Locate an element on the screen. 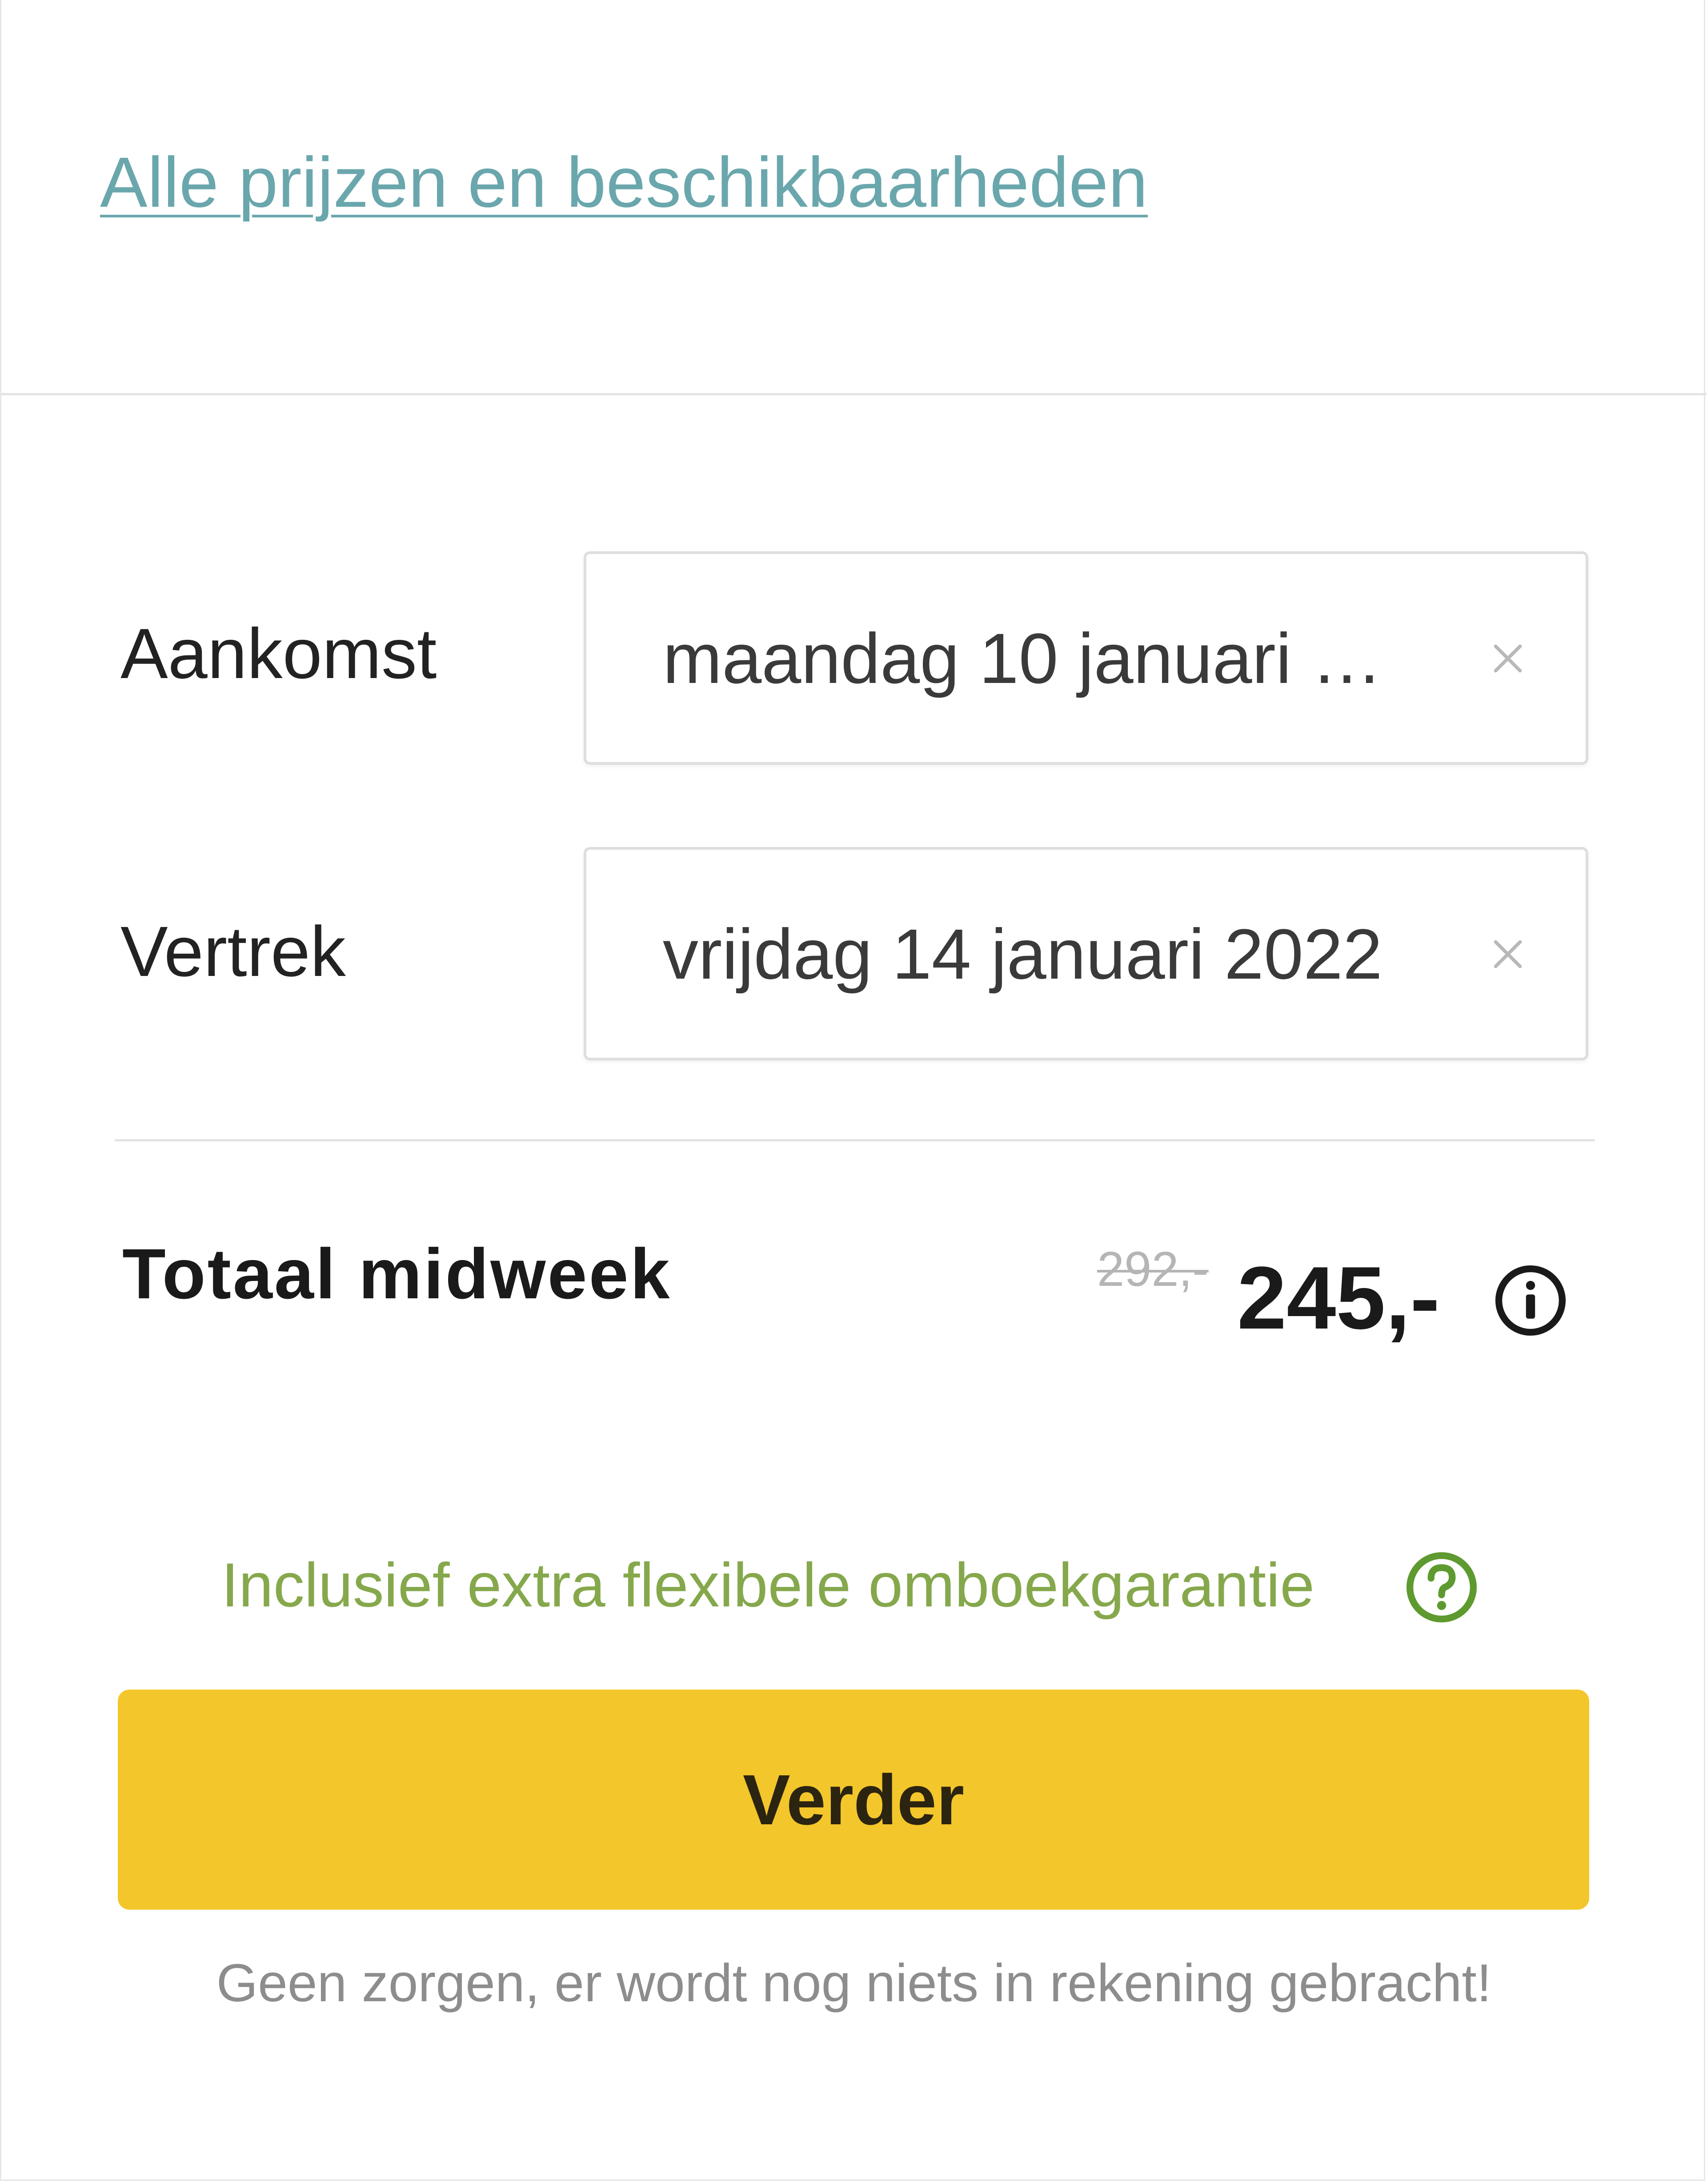 The height and width of the screenshot is (2184, 1707). arrival-label: Aankomst is located at coordinates (278, 653).